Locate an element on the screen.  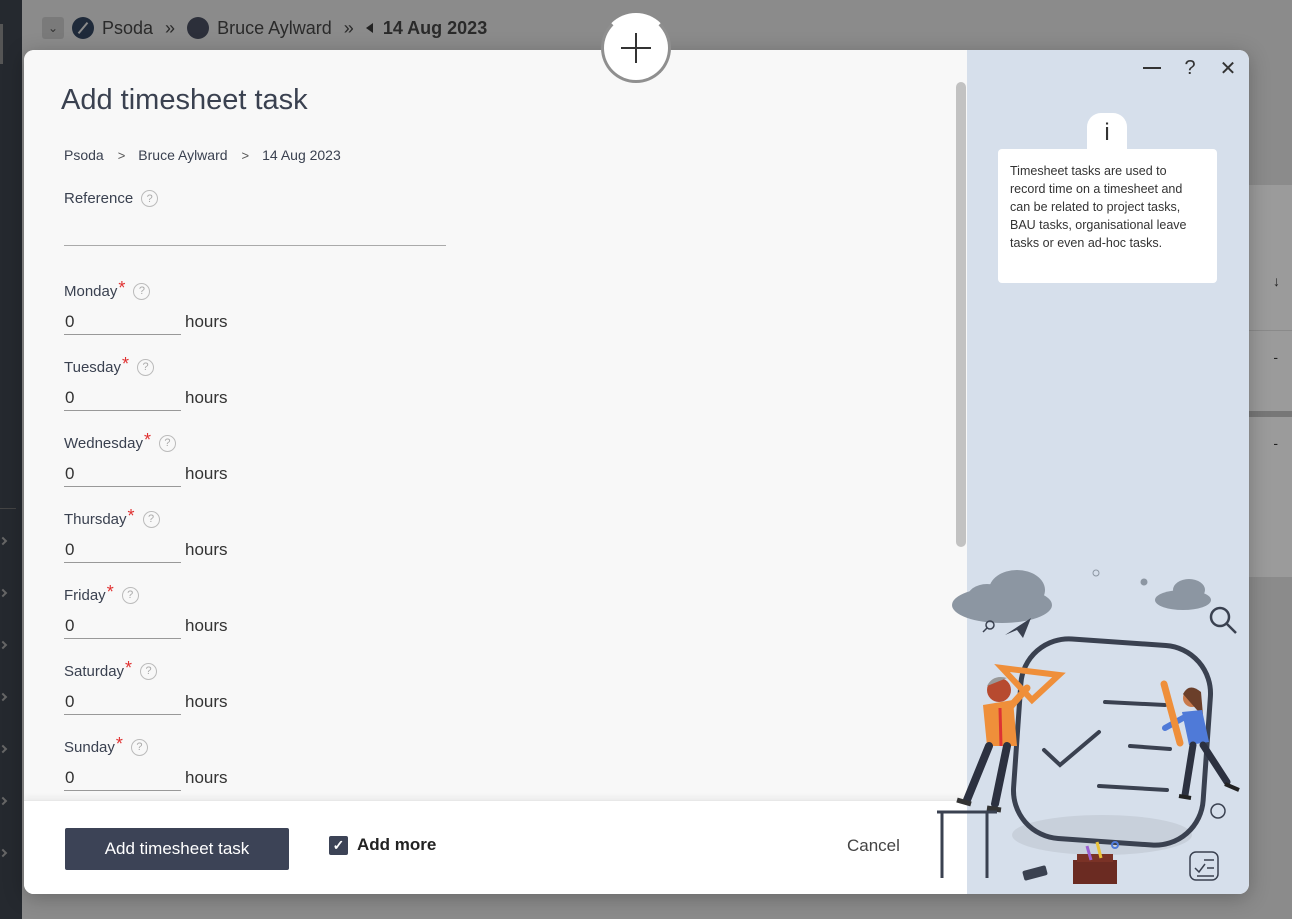
previous-icon is located at coordinates (369, 28).